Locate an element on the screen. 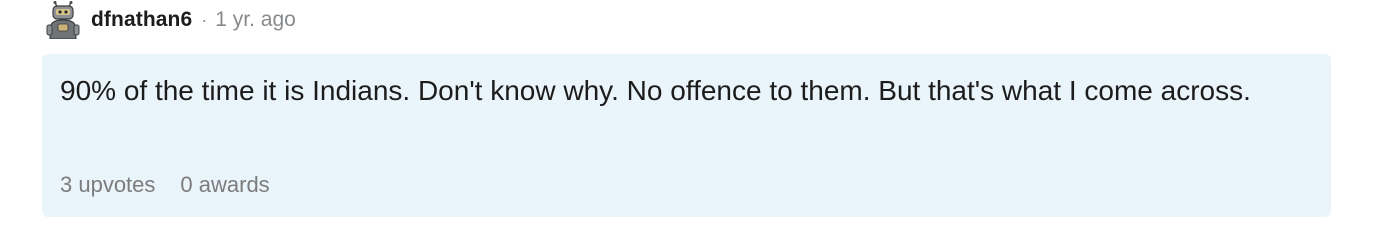 The width and height of the screenshot is (1378, 240). comment-timestamp: 1 yr. ago is located at coordinates (255, 20).